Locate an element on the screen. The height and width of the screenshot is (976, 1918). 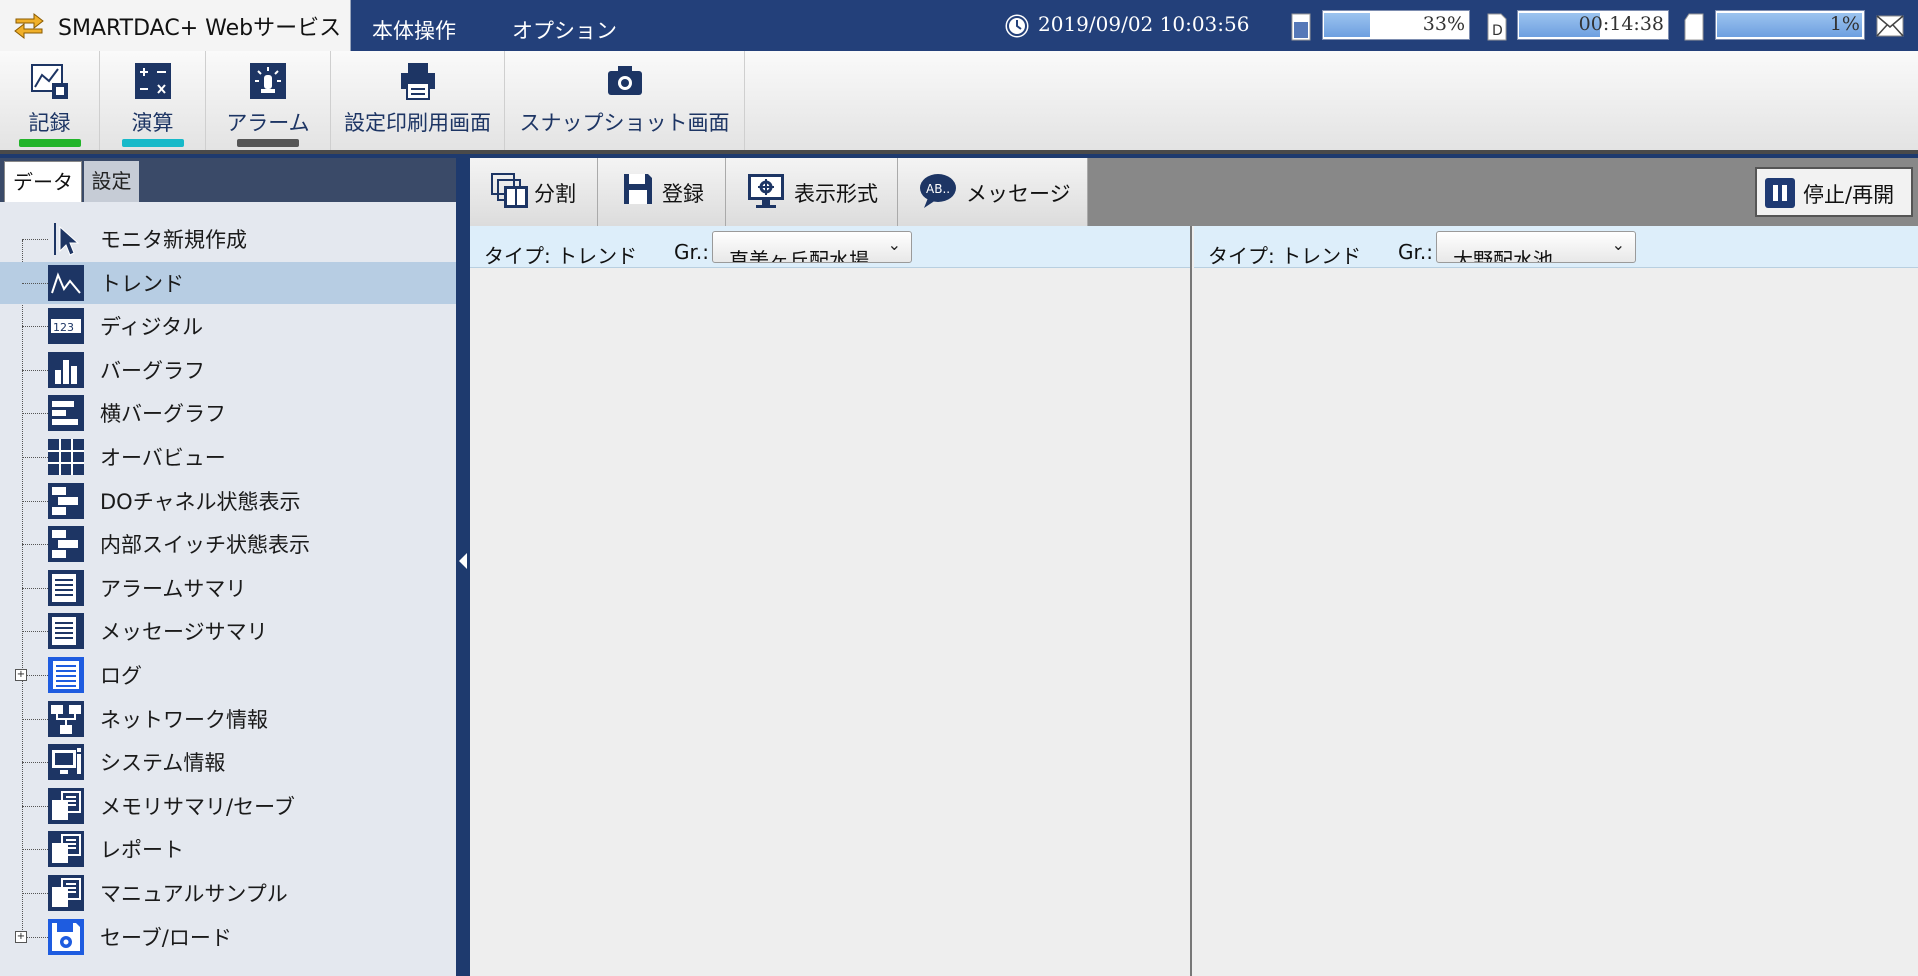
ribbon-record-button: 記録 is located at coordinates (50, 100).